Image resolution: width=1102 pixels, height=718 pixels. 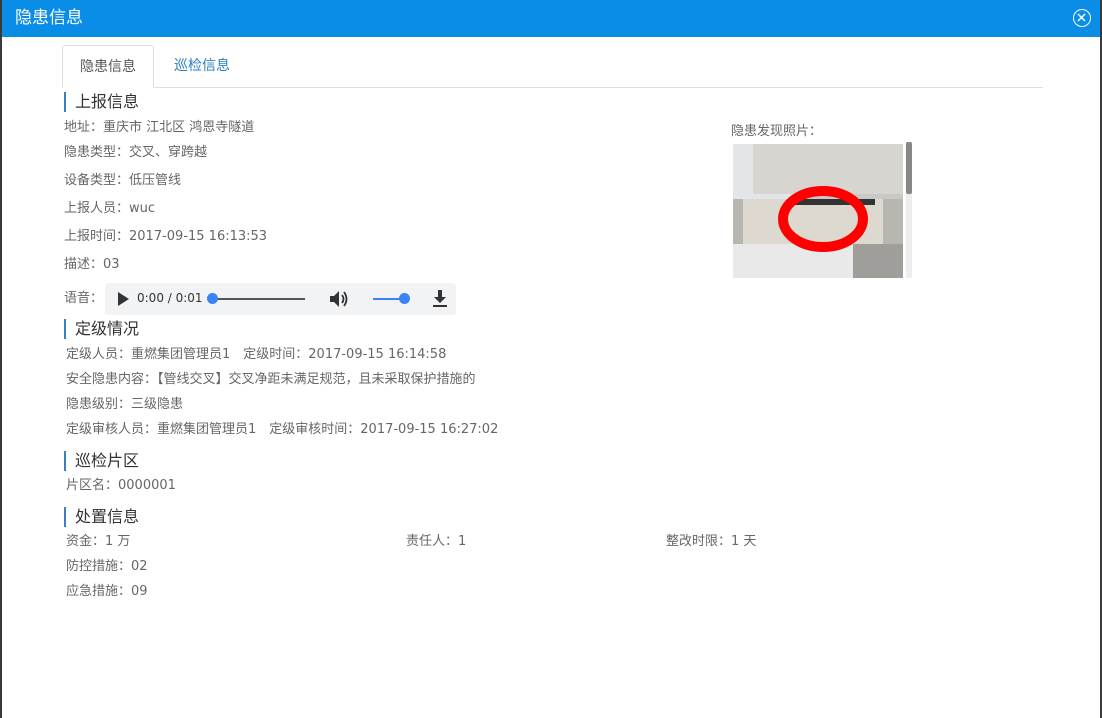 I want to click on tab-patrol-info: 巡检信息, so click(x=202, y=66).